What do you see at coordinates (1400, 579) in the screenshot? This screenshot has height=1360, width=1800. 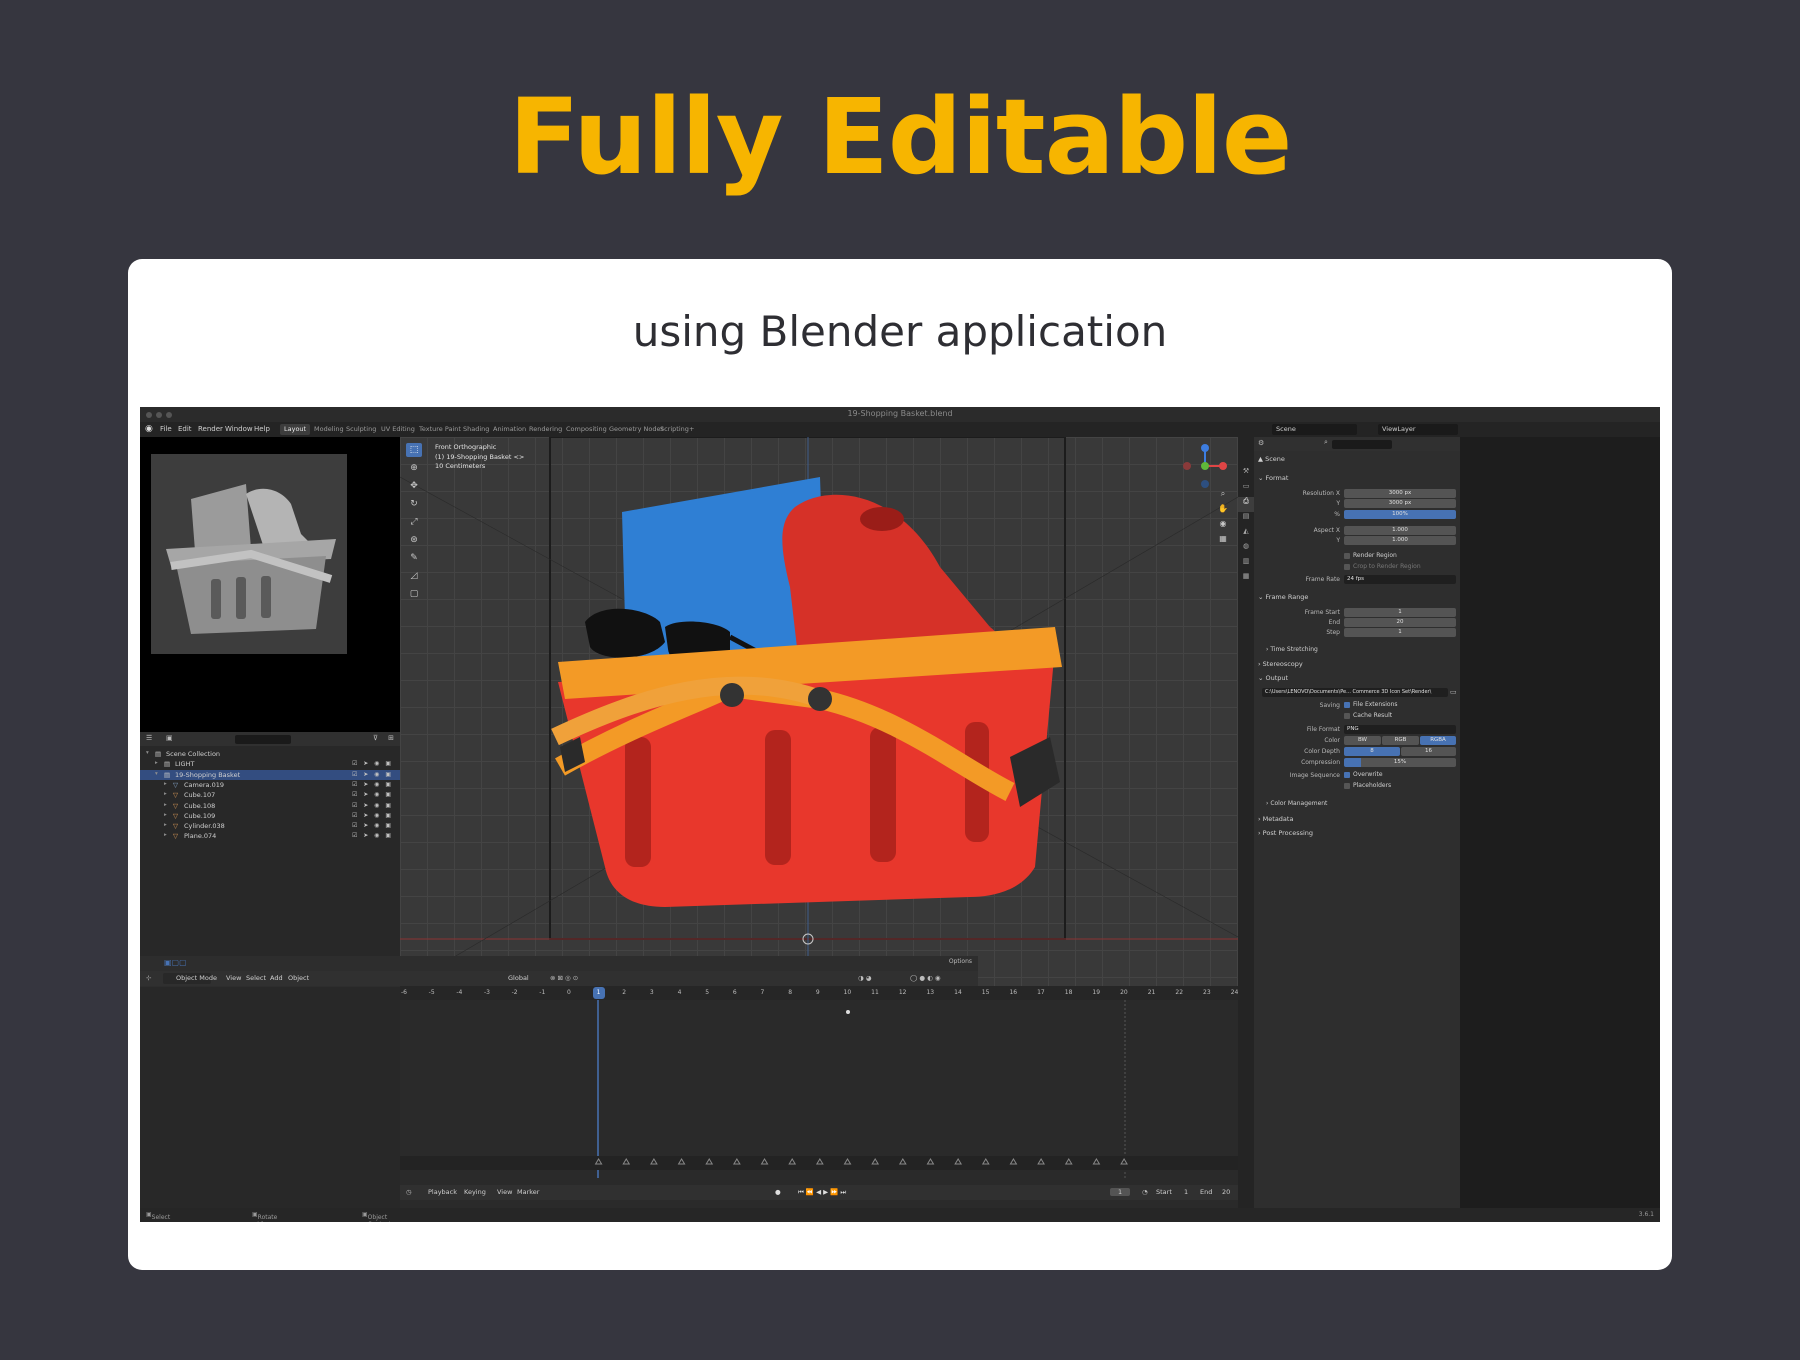 I see `frame-rate-select: 24 fps` at bounding box center [1400, 579].